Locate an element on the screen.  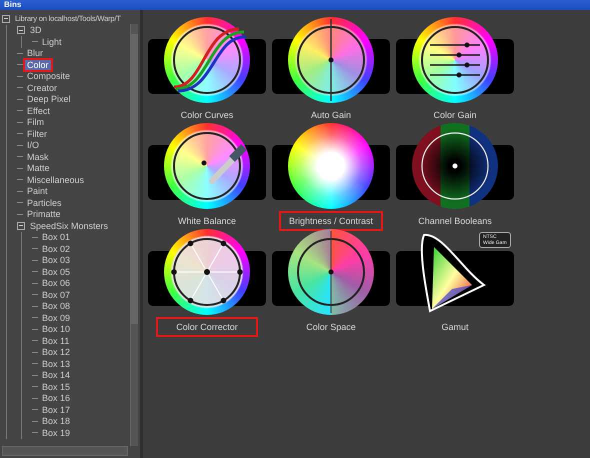
tile-label: White Balance is located at coordinates (207, 221).